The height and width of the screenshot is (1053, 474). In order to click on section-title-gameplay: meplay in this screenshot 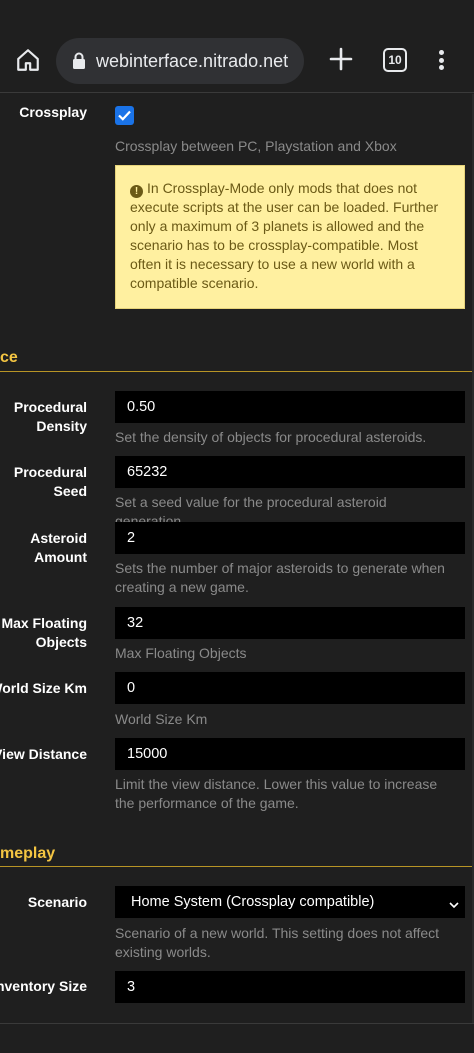, I will do `click(28, 853)`.